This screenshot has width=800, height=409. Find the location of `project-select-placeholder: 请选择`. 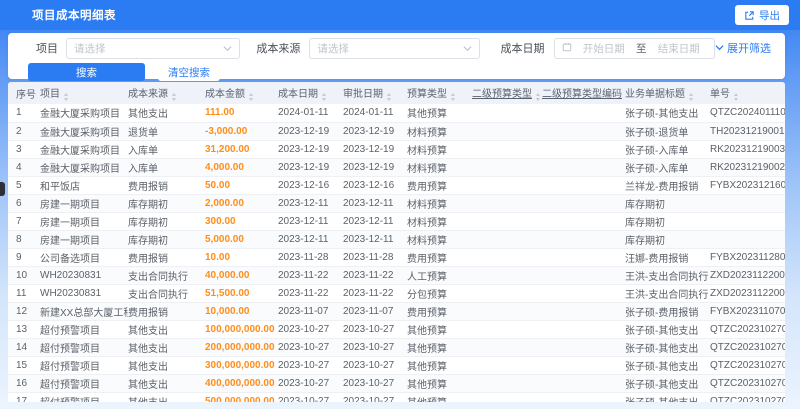

project-select-placeholder: 请选择 is located at coordinates (90, 48).